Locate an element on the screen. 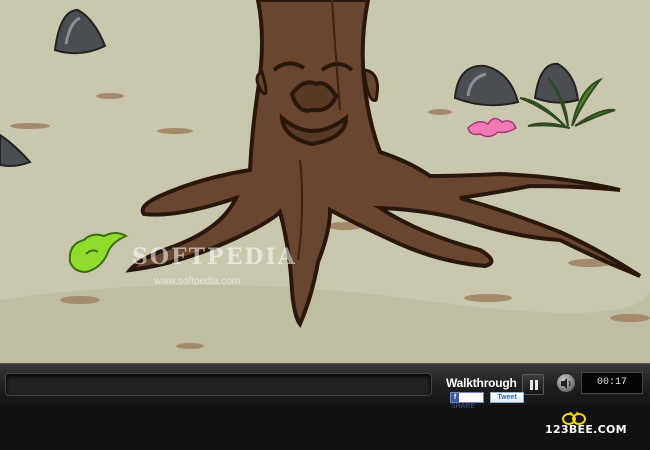  brand-logo: 123BEE.COM is located at coordinates (586, 429).